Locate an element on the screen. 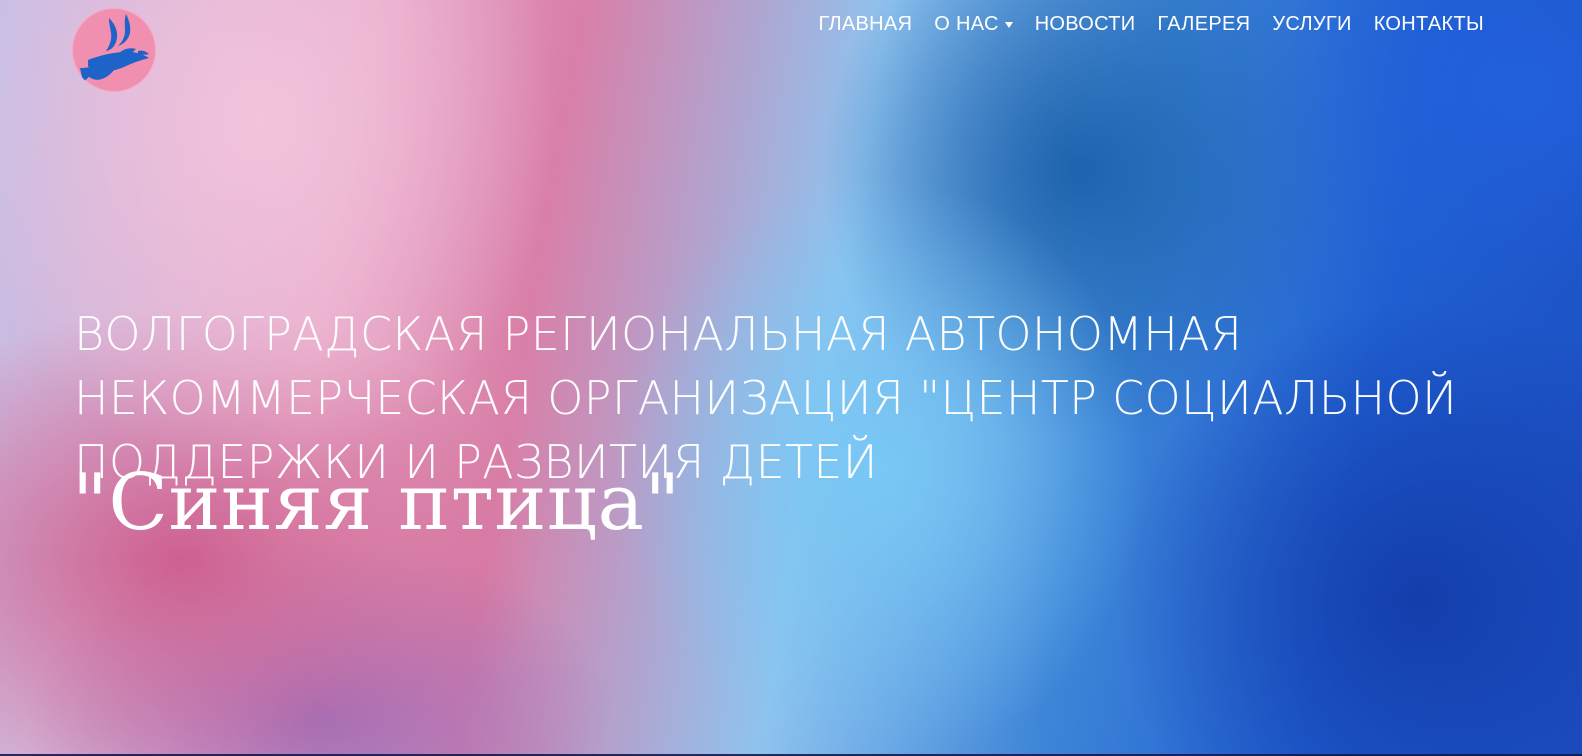  bird-icon is located at coordinates (114, 48).